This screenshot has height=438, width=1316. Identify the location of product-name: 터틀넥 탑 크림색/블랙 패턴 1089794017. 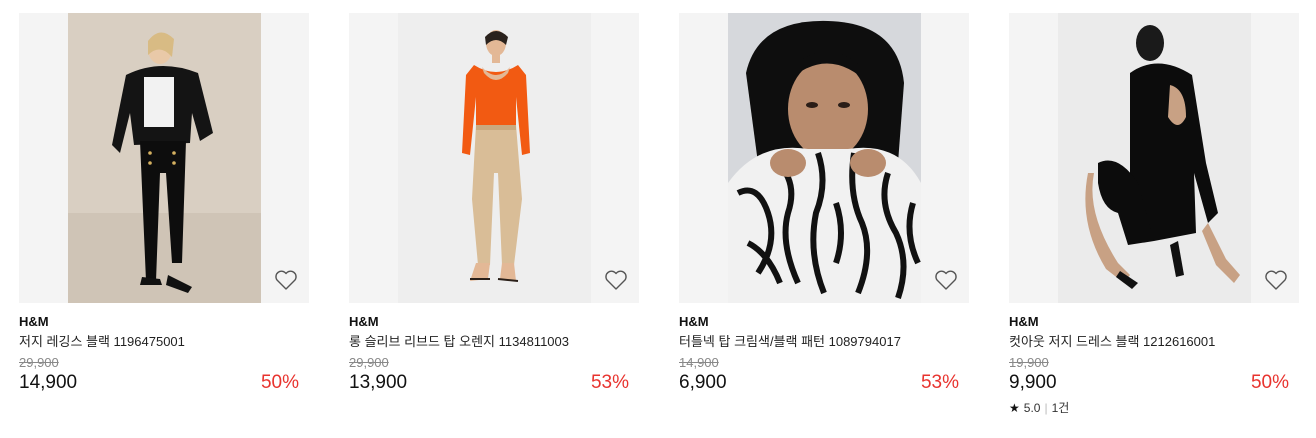
(824, 342).